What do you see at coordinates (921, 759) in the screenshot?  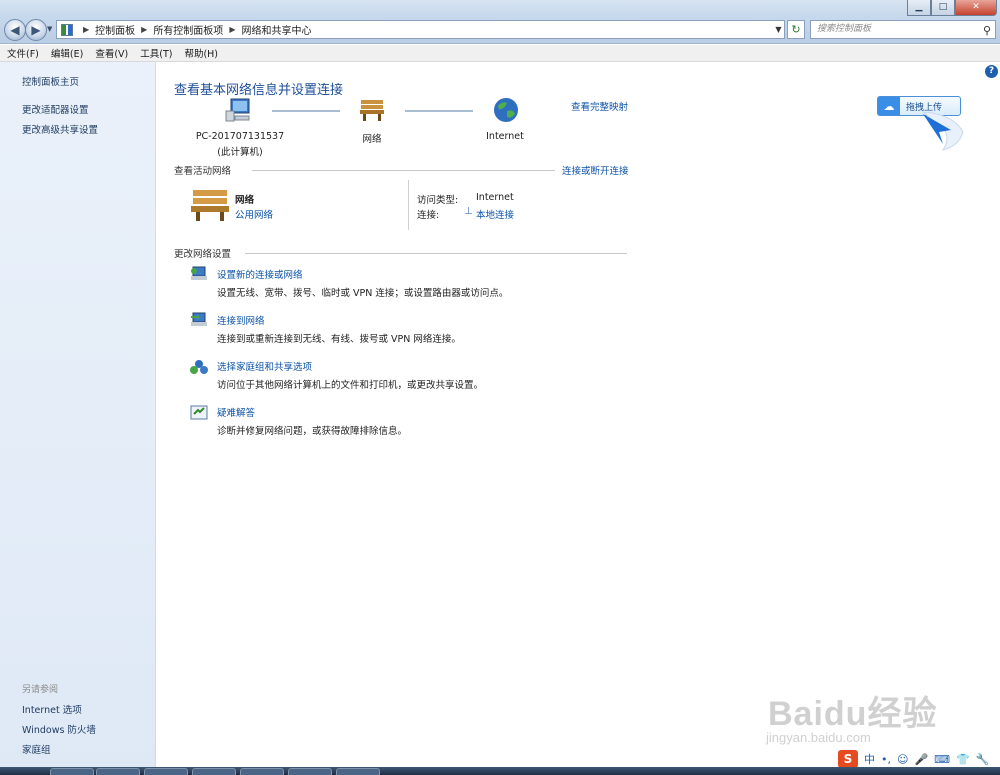 I see `microphone-icon: 🎤` at bounding box center [921, 759].